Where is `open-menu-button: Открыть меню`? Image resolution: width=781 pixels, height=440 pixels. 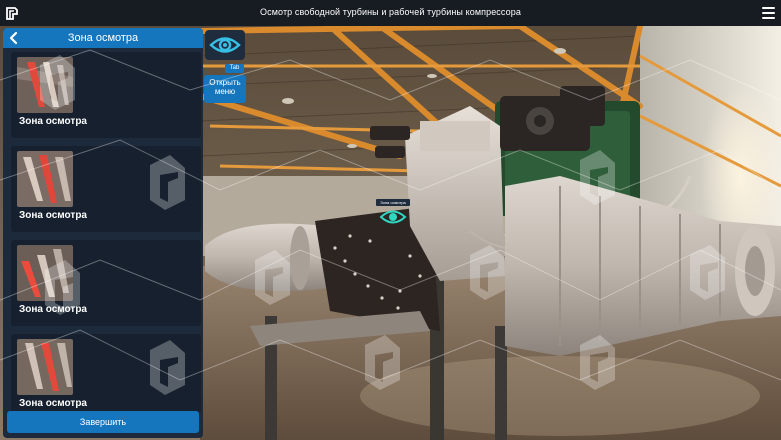 open-menu-button: Открыть меню is located at coordinates (225, 89).